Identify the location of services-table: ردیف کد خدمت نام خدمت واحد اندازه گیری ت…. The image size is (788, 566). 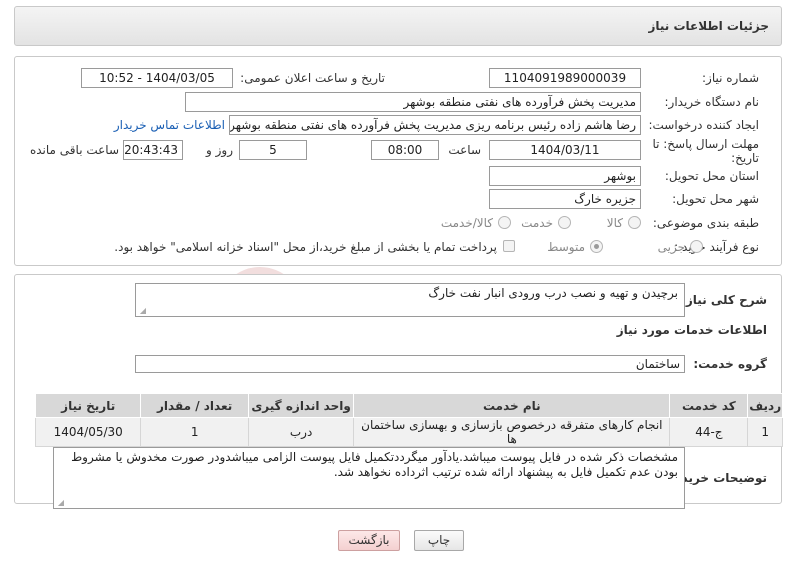
(408, 420).